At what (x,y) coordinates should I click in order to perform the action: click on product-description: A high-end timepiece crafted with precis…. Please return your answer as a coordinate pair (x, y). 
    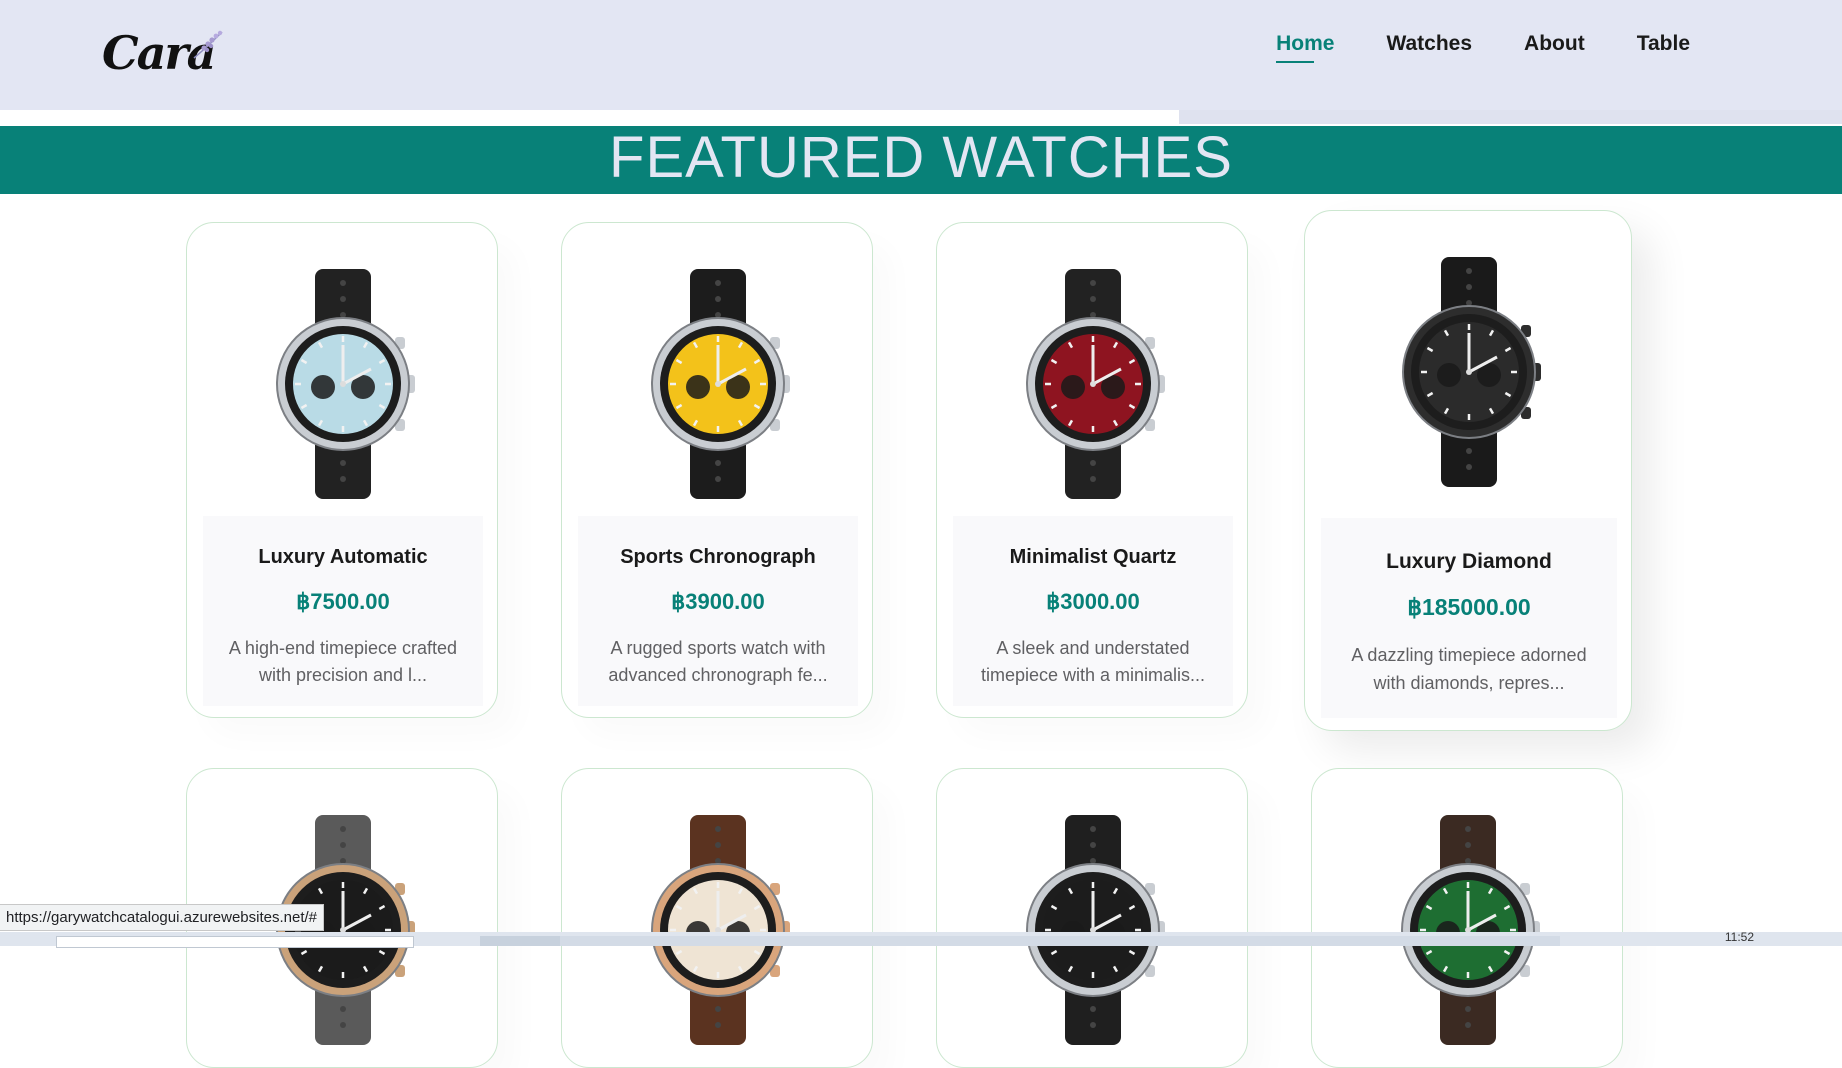
    Looking at the image, I should click on (343, 661).